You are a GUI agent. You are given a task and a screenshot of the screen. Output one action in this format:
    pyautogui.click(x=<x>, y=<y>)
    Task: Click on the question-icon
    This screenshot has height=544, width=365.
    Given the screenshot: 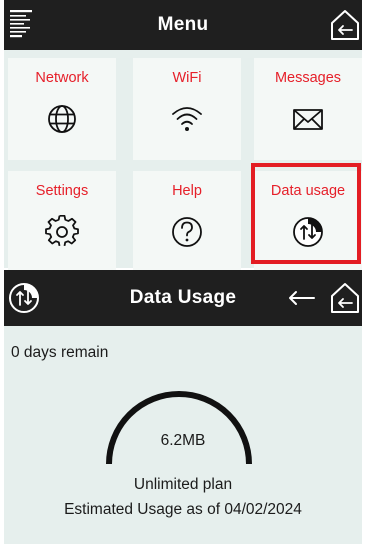 What is the action you would take?
    pyautogui.click(x=187, y=232)
    